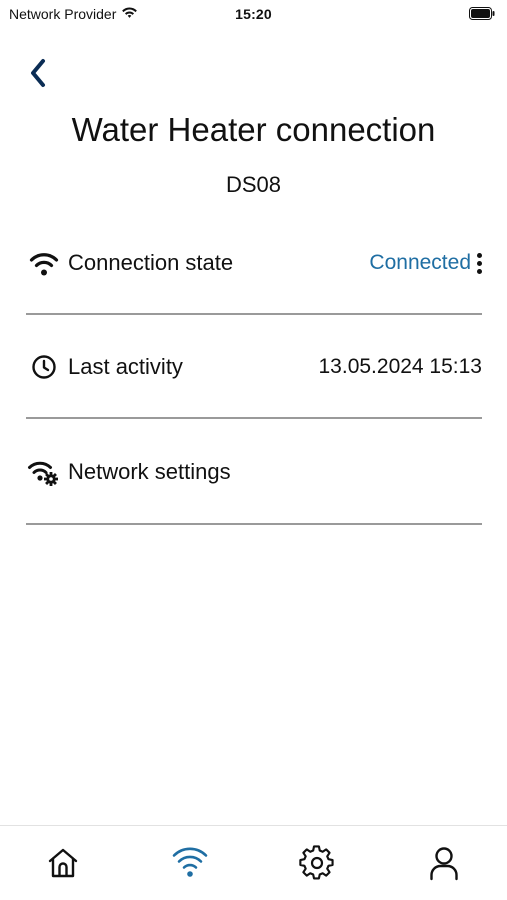 The height and width of the screenshot is (900, 507). Describe the element at coordinates (149, 471) in the screenshot. I see `network-settings-label: Network settings` at that location.